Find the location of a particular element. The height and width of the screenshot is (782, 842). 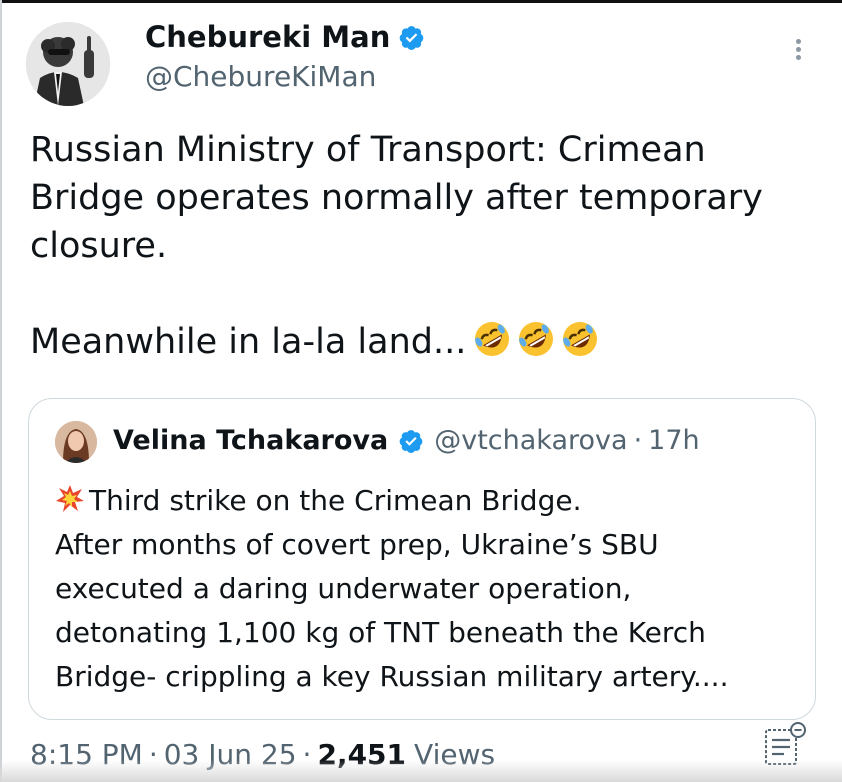

quote-author-name: Velina Tchakarova is located at coordinates (250, 440).